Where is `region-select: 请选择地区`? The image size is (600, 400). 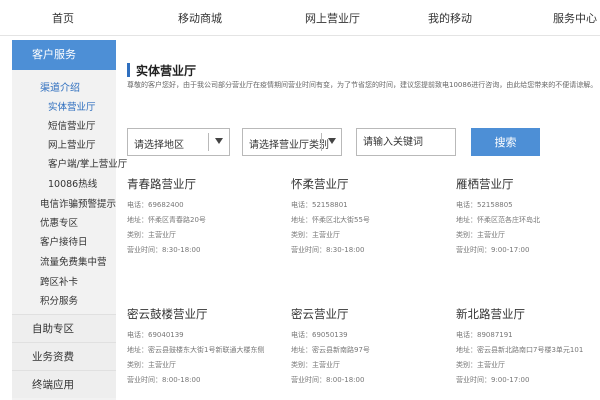 region-select: 请选择地区 is located at coordinates (178, 142).